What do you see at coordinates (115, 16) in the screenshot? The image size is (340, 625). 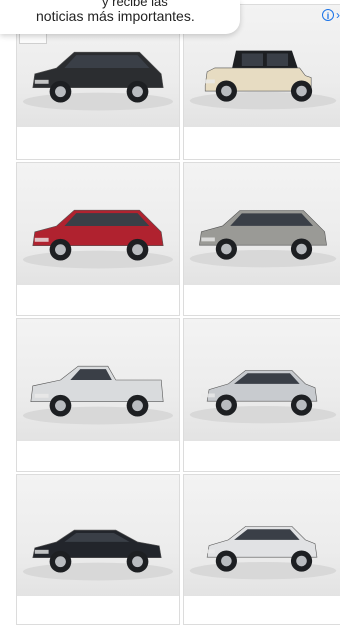 I see `notice-text-line2: noticias más importantes.` at bounding box center [115, 16].